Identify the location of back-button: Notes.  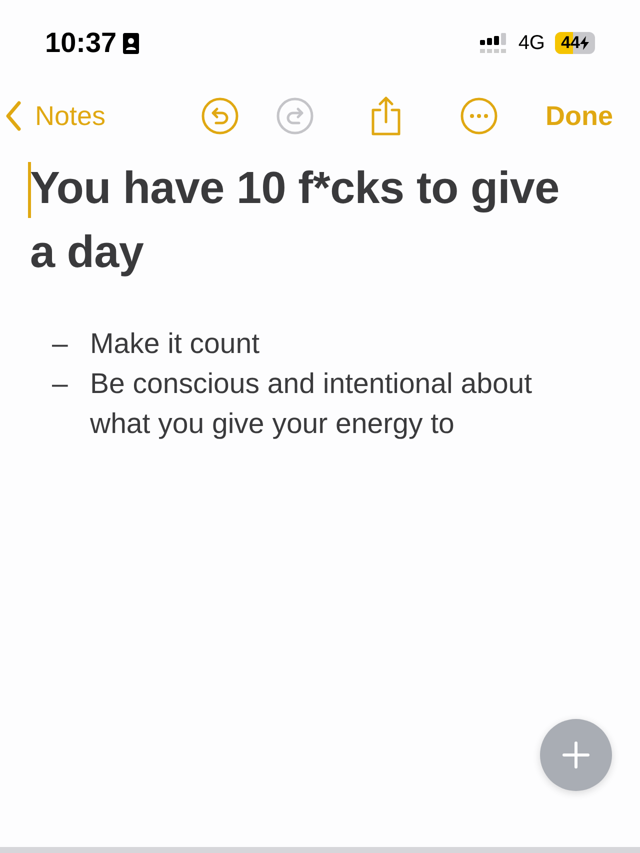
(55, 116).